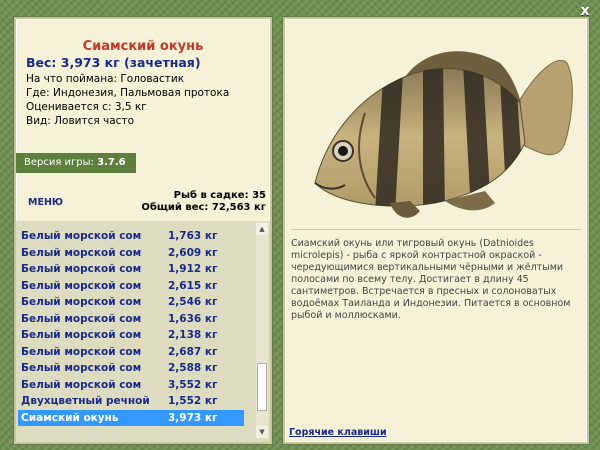  Describe the element at coordinates (585, 11) in the screenshot. I see `close-button: x` at that location.